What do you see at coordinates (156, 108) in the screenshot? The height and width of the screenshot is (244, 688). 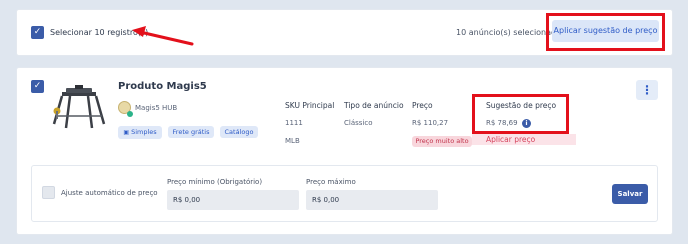 I see `store-name: Magis5 HUB` at bounding box center [156, 108].